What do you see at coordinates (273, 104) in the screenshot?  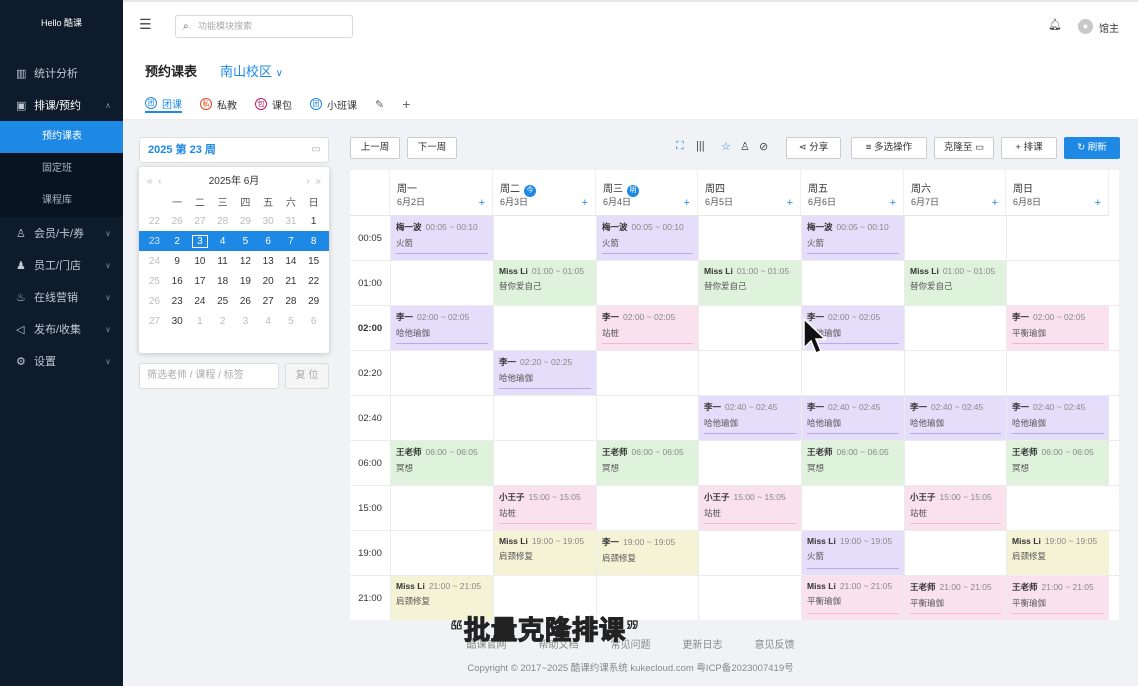 I see `tab-2: 包课包` at bounding box center [273, 104].